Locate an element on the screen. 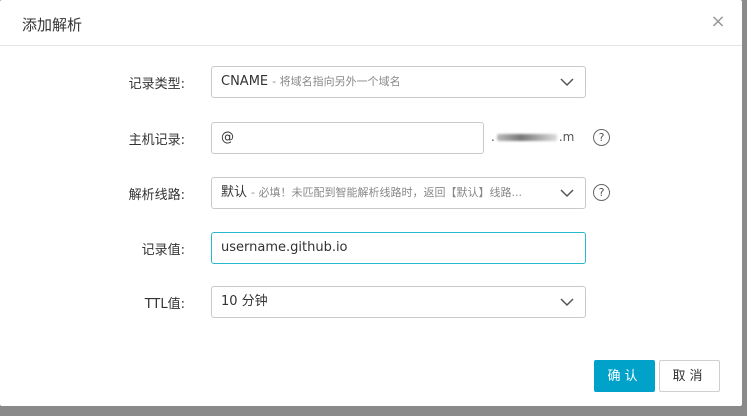 The width and height of the screenshot is (747, 416). record-type-label: 记录类型: is located at coordinates (156, 84).